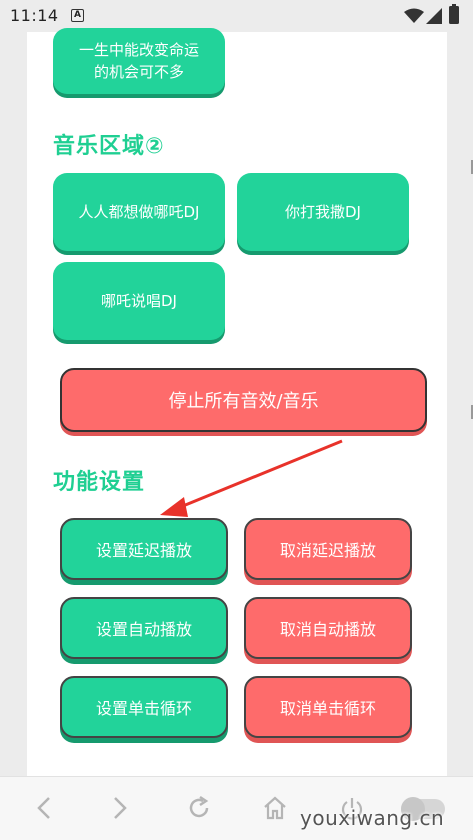 This screenshot has height=840, width=473. I want to click on wifi-icon, so click(414, 18).